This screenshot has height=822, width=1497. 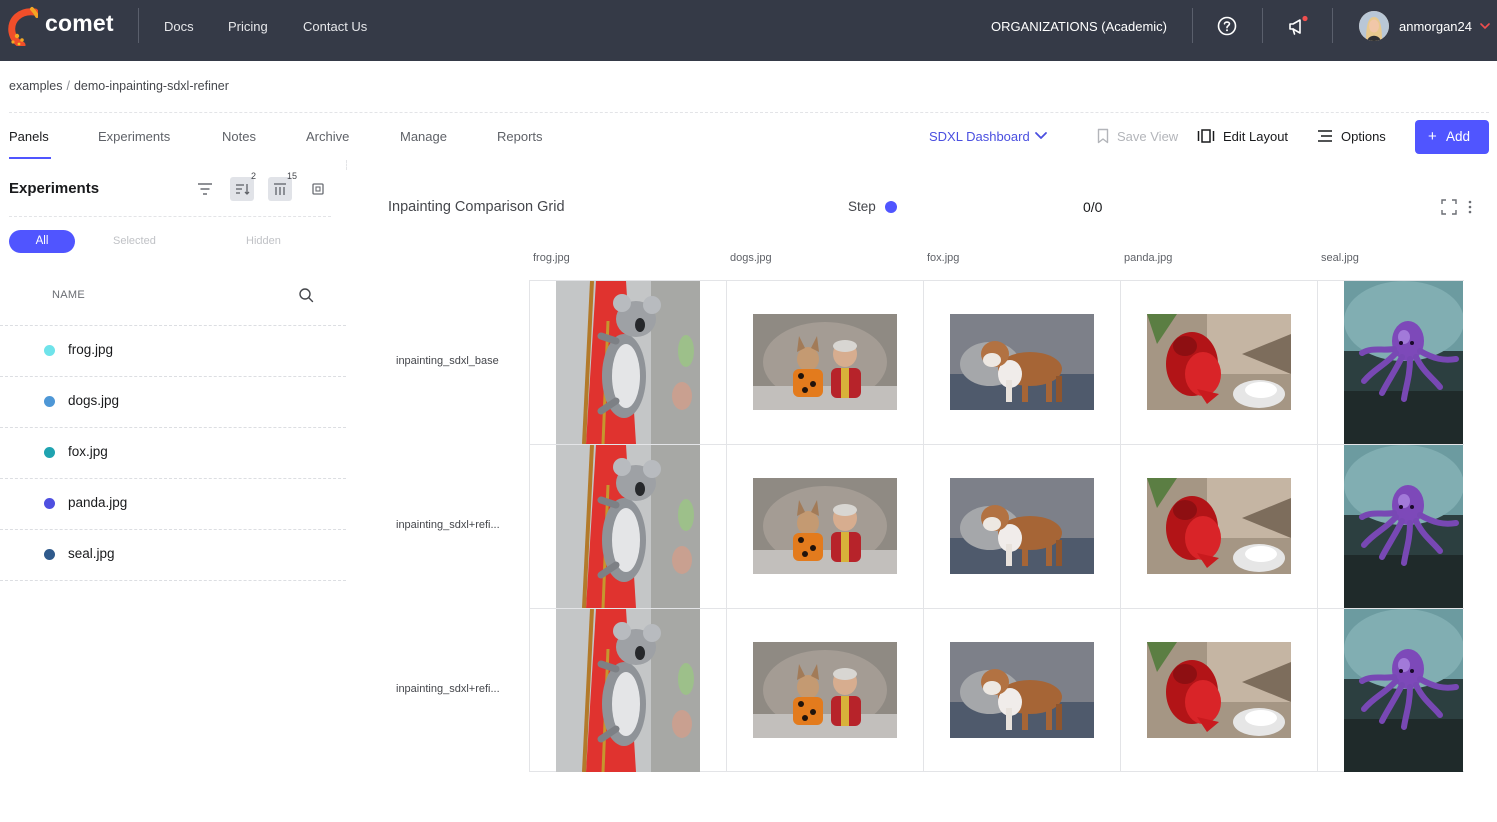 What do you see at coordinates (173, 402) in the screenshot?
I see `experiment-row: dogs.jpg` at bounding box center [173, 402].